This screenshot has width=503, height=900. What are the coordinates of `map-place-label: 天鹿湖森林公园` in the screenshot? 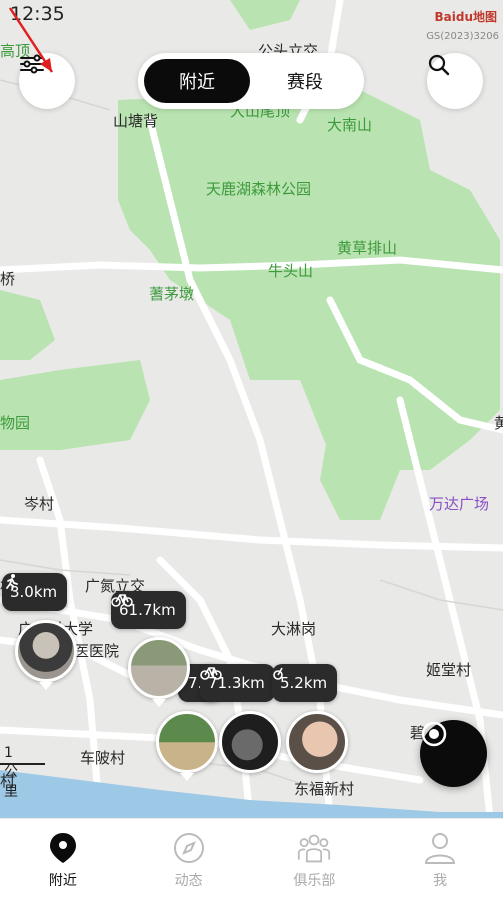 It's located at (259, 189).